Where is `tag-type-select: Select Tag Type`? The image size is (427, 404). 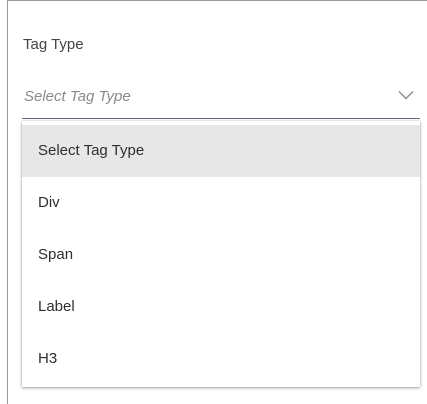
tag-type-select: Select Tag Type is located at coordinates (221, 100).